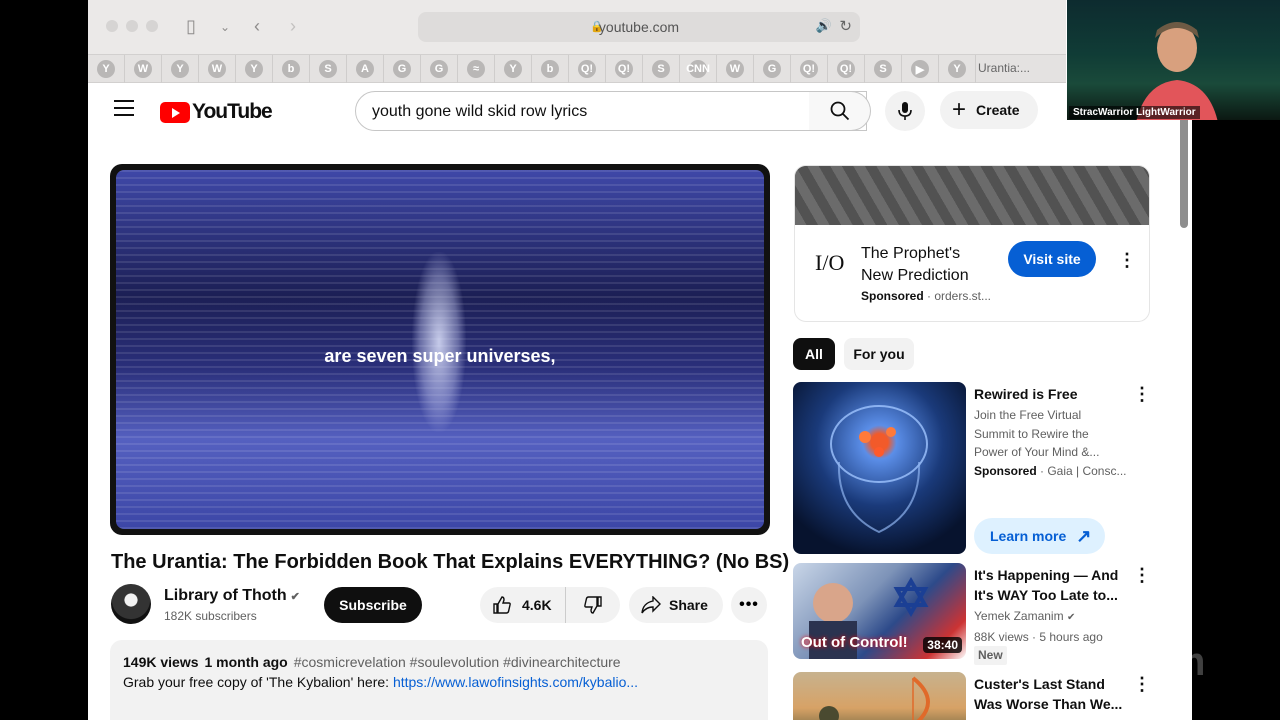  I want to click on favorite-icon: CNN, so click(698, 69).